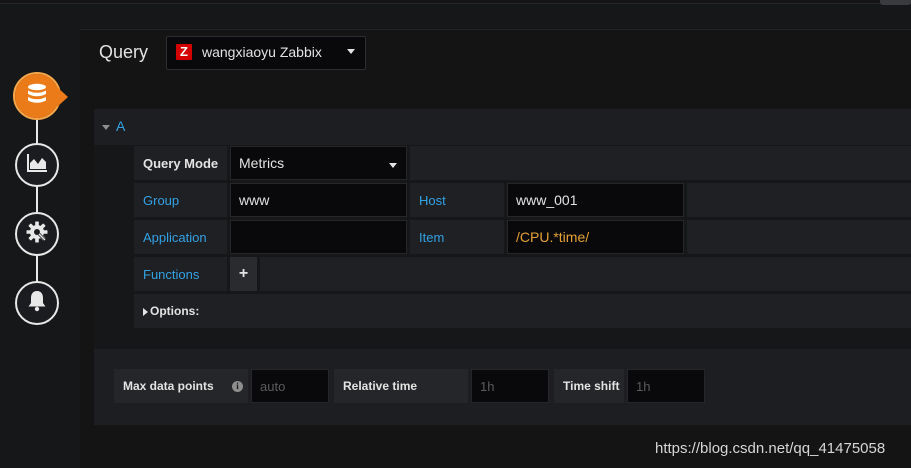 The image size is (911, 468). I want to click on relative-time-input: 1h, so click(510, 386).